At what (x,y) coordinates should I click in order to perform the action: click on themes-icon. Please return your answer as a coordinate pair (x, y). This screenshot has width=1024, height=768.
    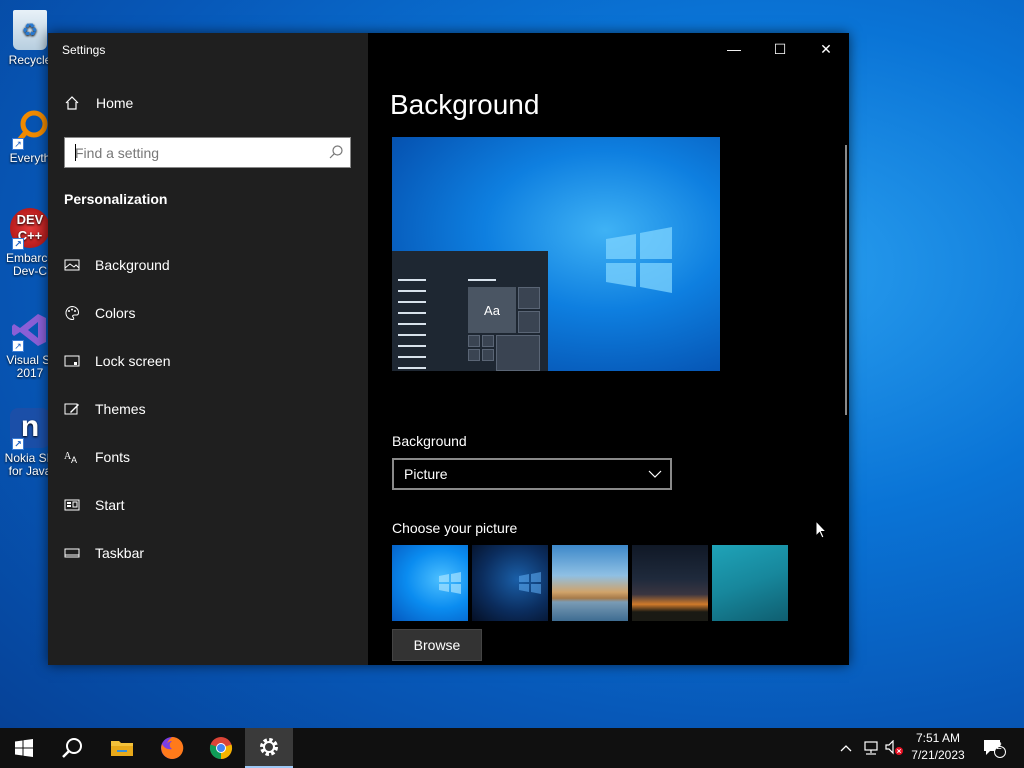
    Looking at the image, I should click on (72, 409).